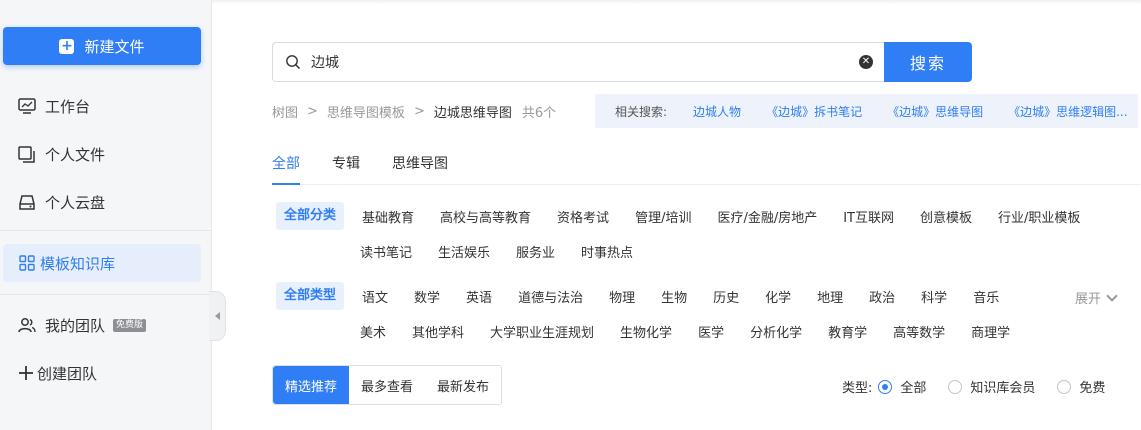  I want to click on category-option: 创意模板, so click(946, 216).